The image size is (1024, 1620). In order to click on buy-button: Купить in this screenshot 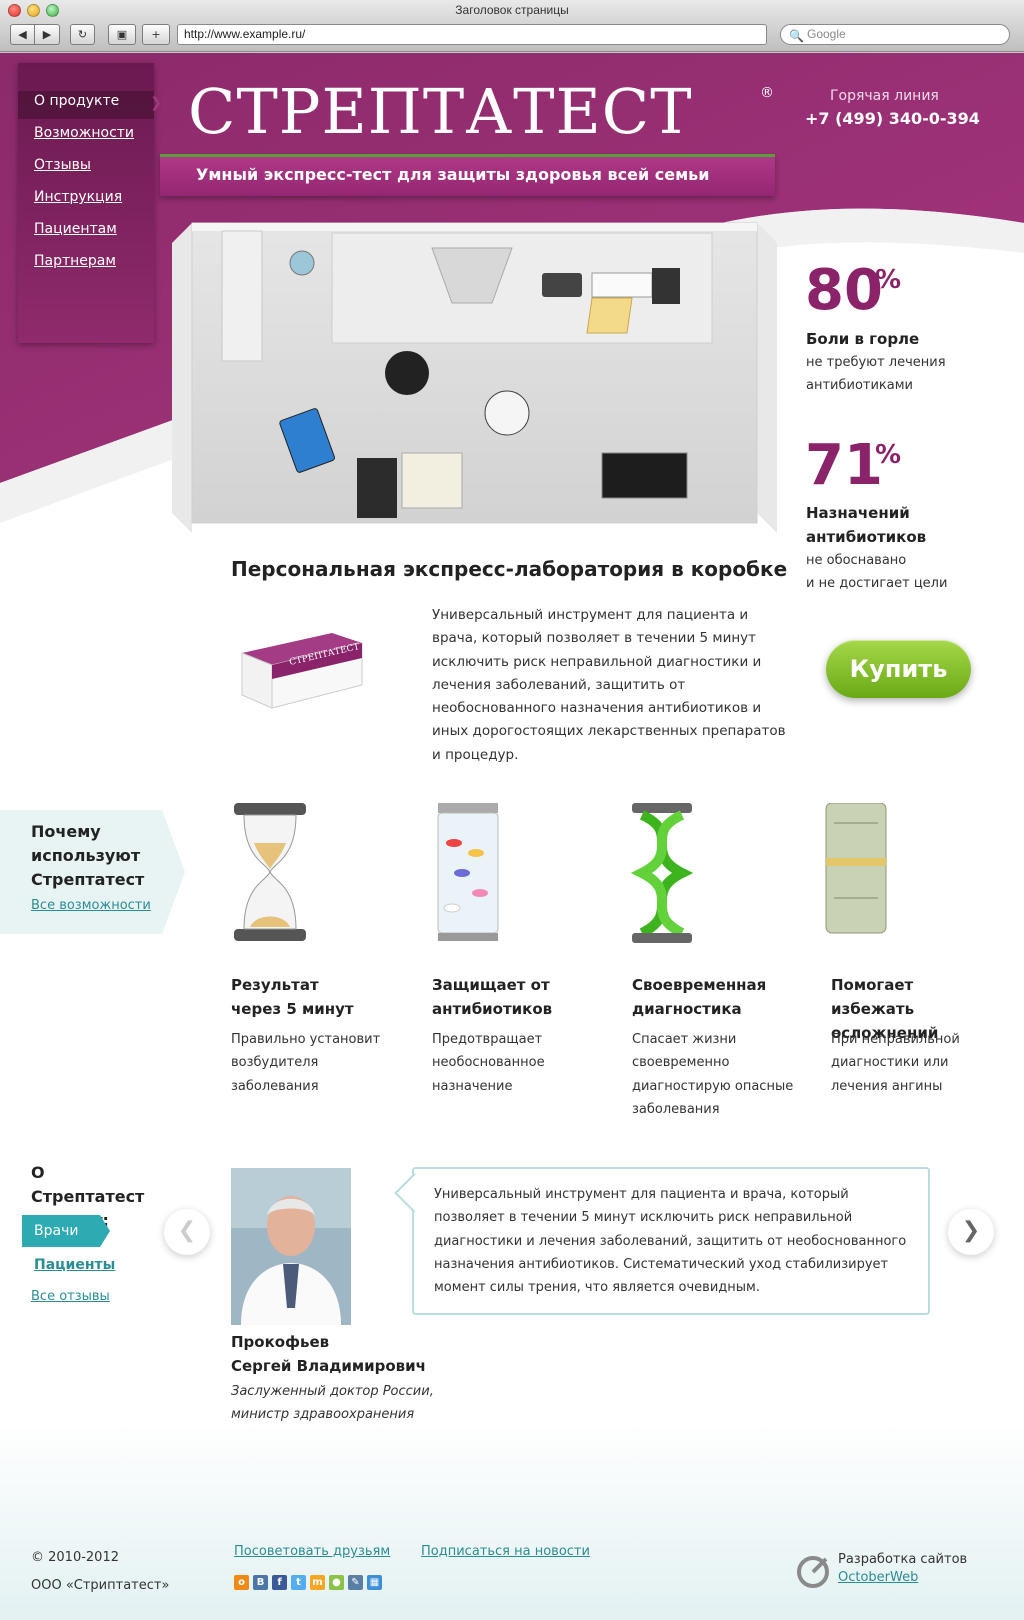, I will do `click(898, 669)`.